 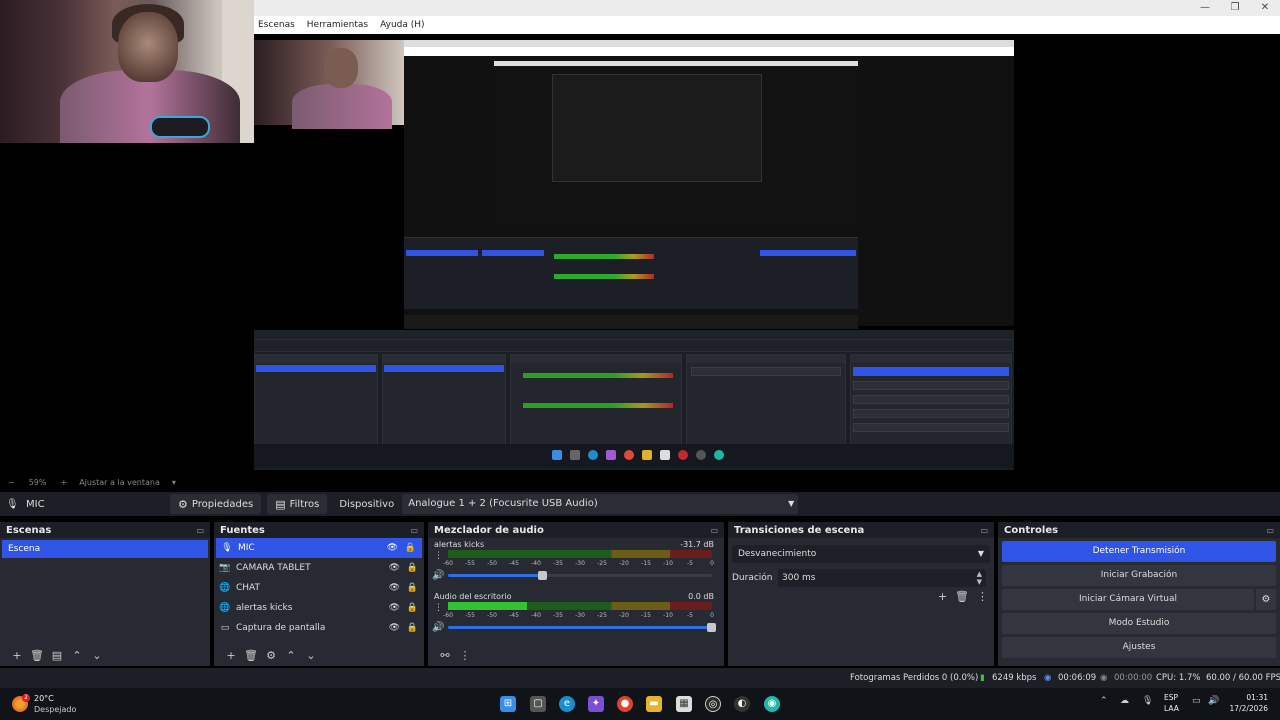 I want to click on language-top: ESP, so click(x=1171, y=697).